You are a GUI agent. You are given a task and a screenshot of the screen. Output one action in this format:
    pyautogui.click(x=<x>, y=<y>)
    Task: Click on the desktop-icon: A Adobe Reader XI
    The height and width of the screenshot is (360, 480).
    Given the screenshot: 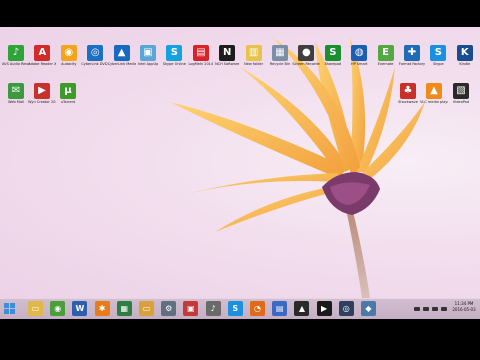 What is the action you would take?
    pyautogui.click(x=42, y=61)
    